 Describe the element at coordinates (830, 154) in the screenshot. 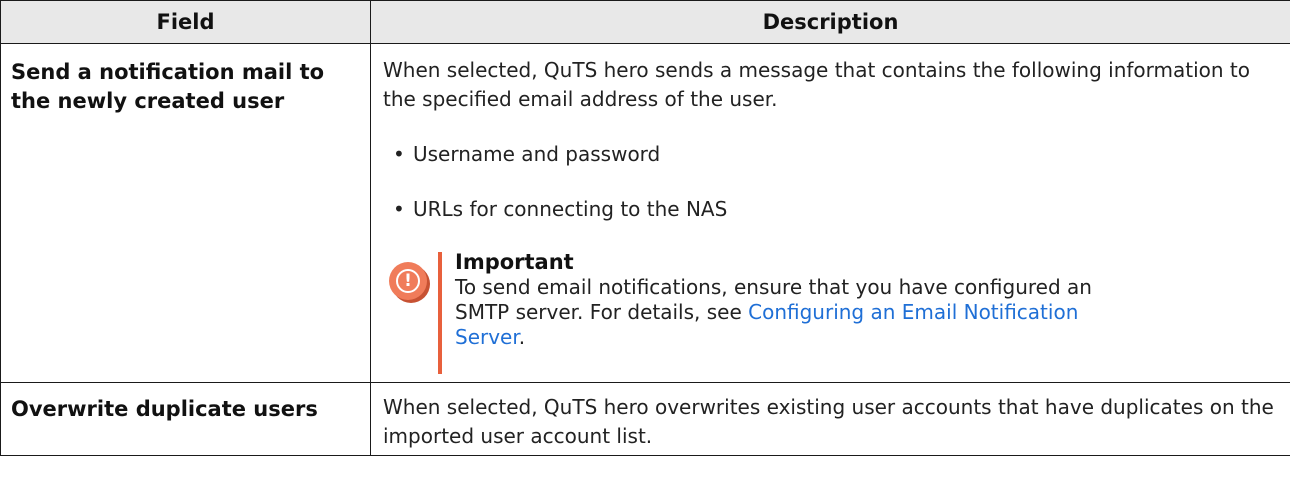

I see `list-item: • Username and password` at that location.